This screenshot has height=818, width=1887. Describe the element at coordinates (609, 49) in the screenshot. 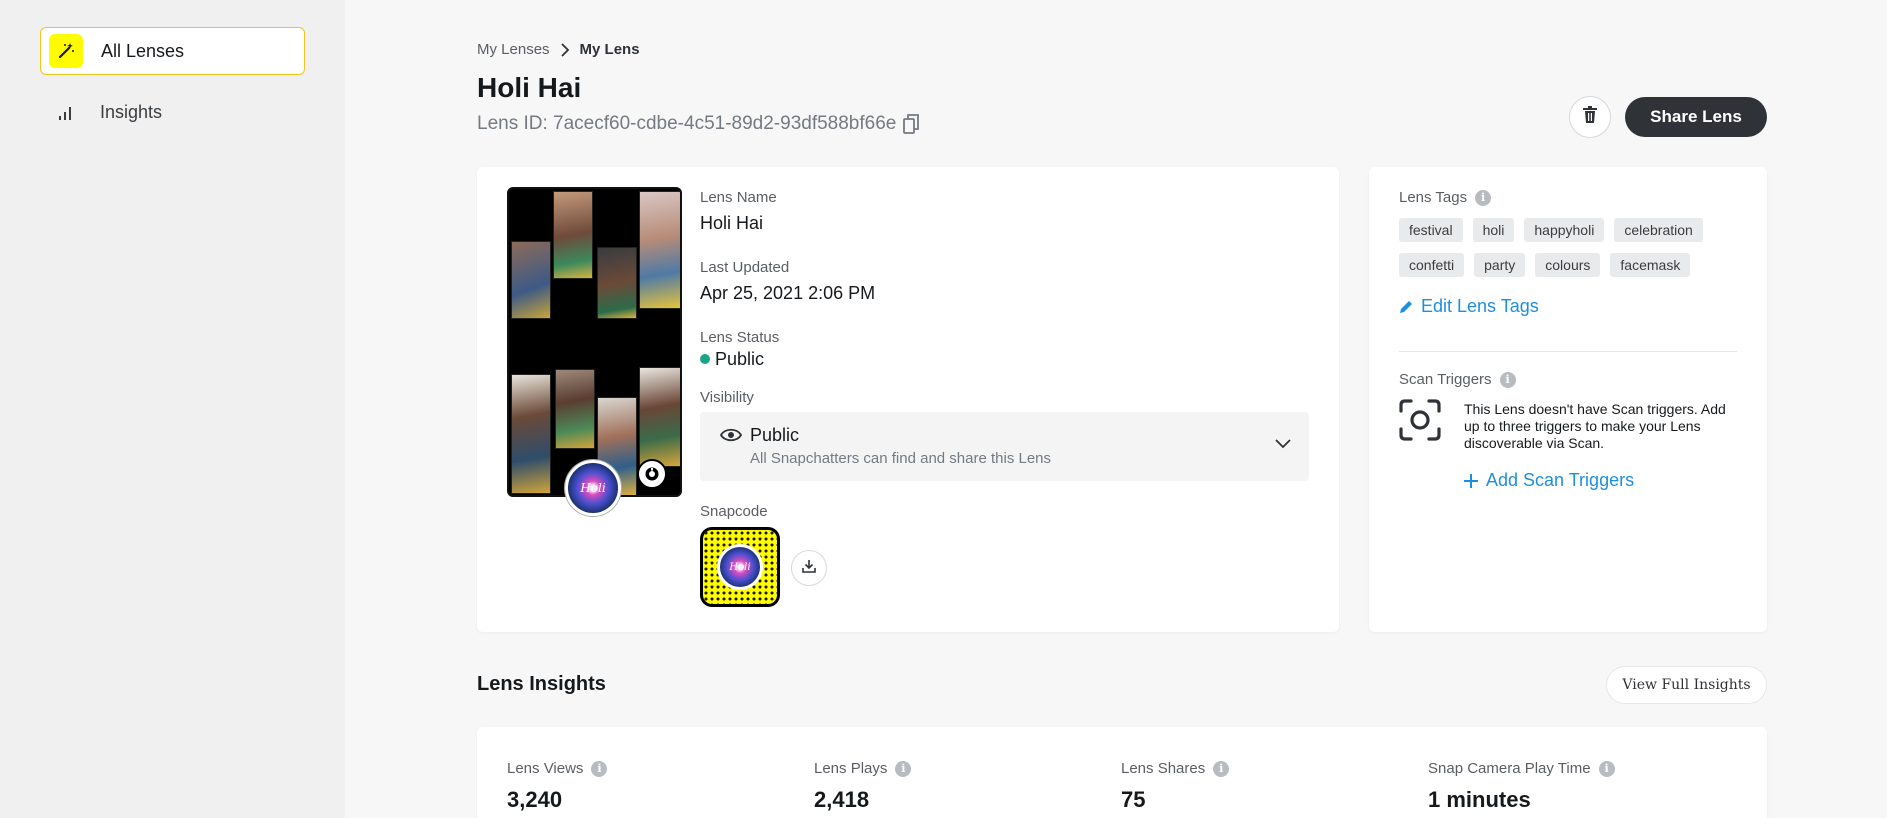

I see `breadcrumb-current: My Lens` at that location.